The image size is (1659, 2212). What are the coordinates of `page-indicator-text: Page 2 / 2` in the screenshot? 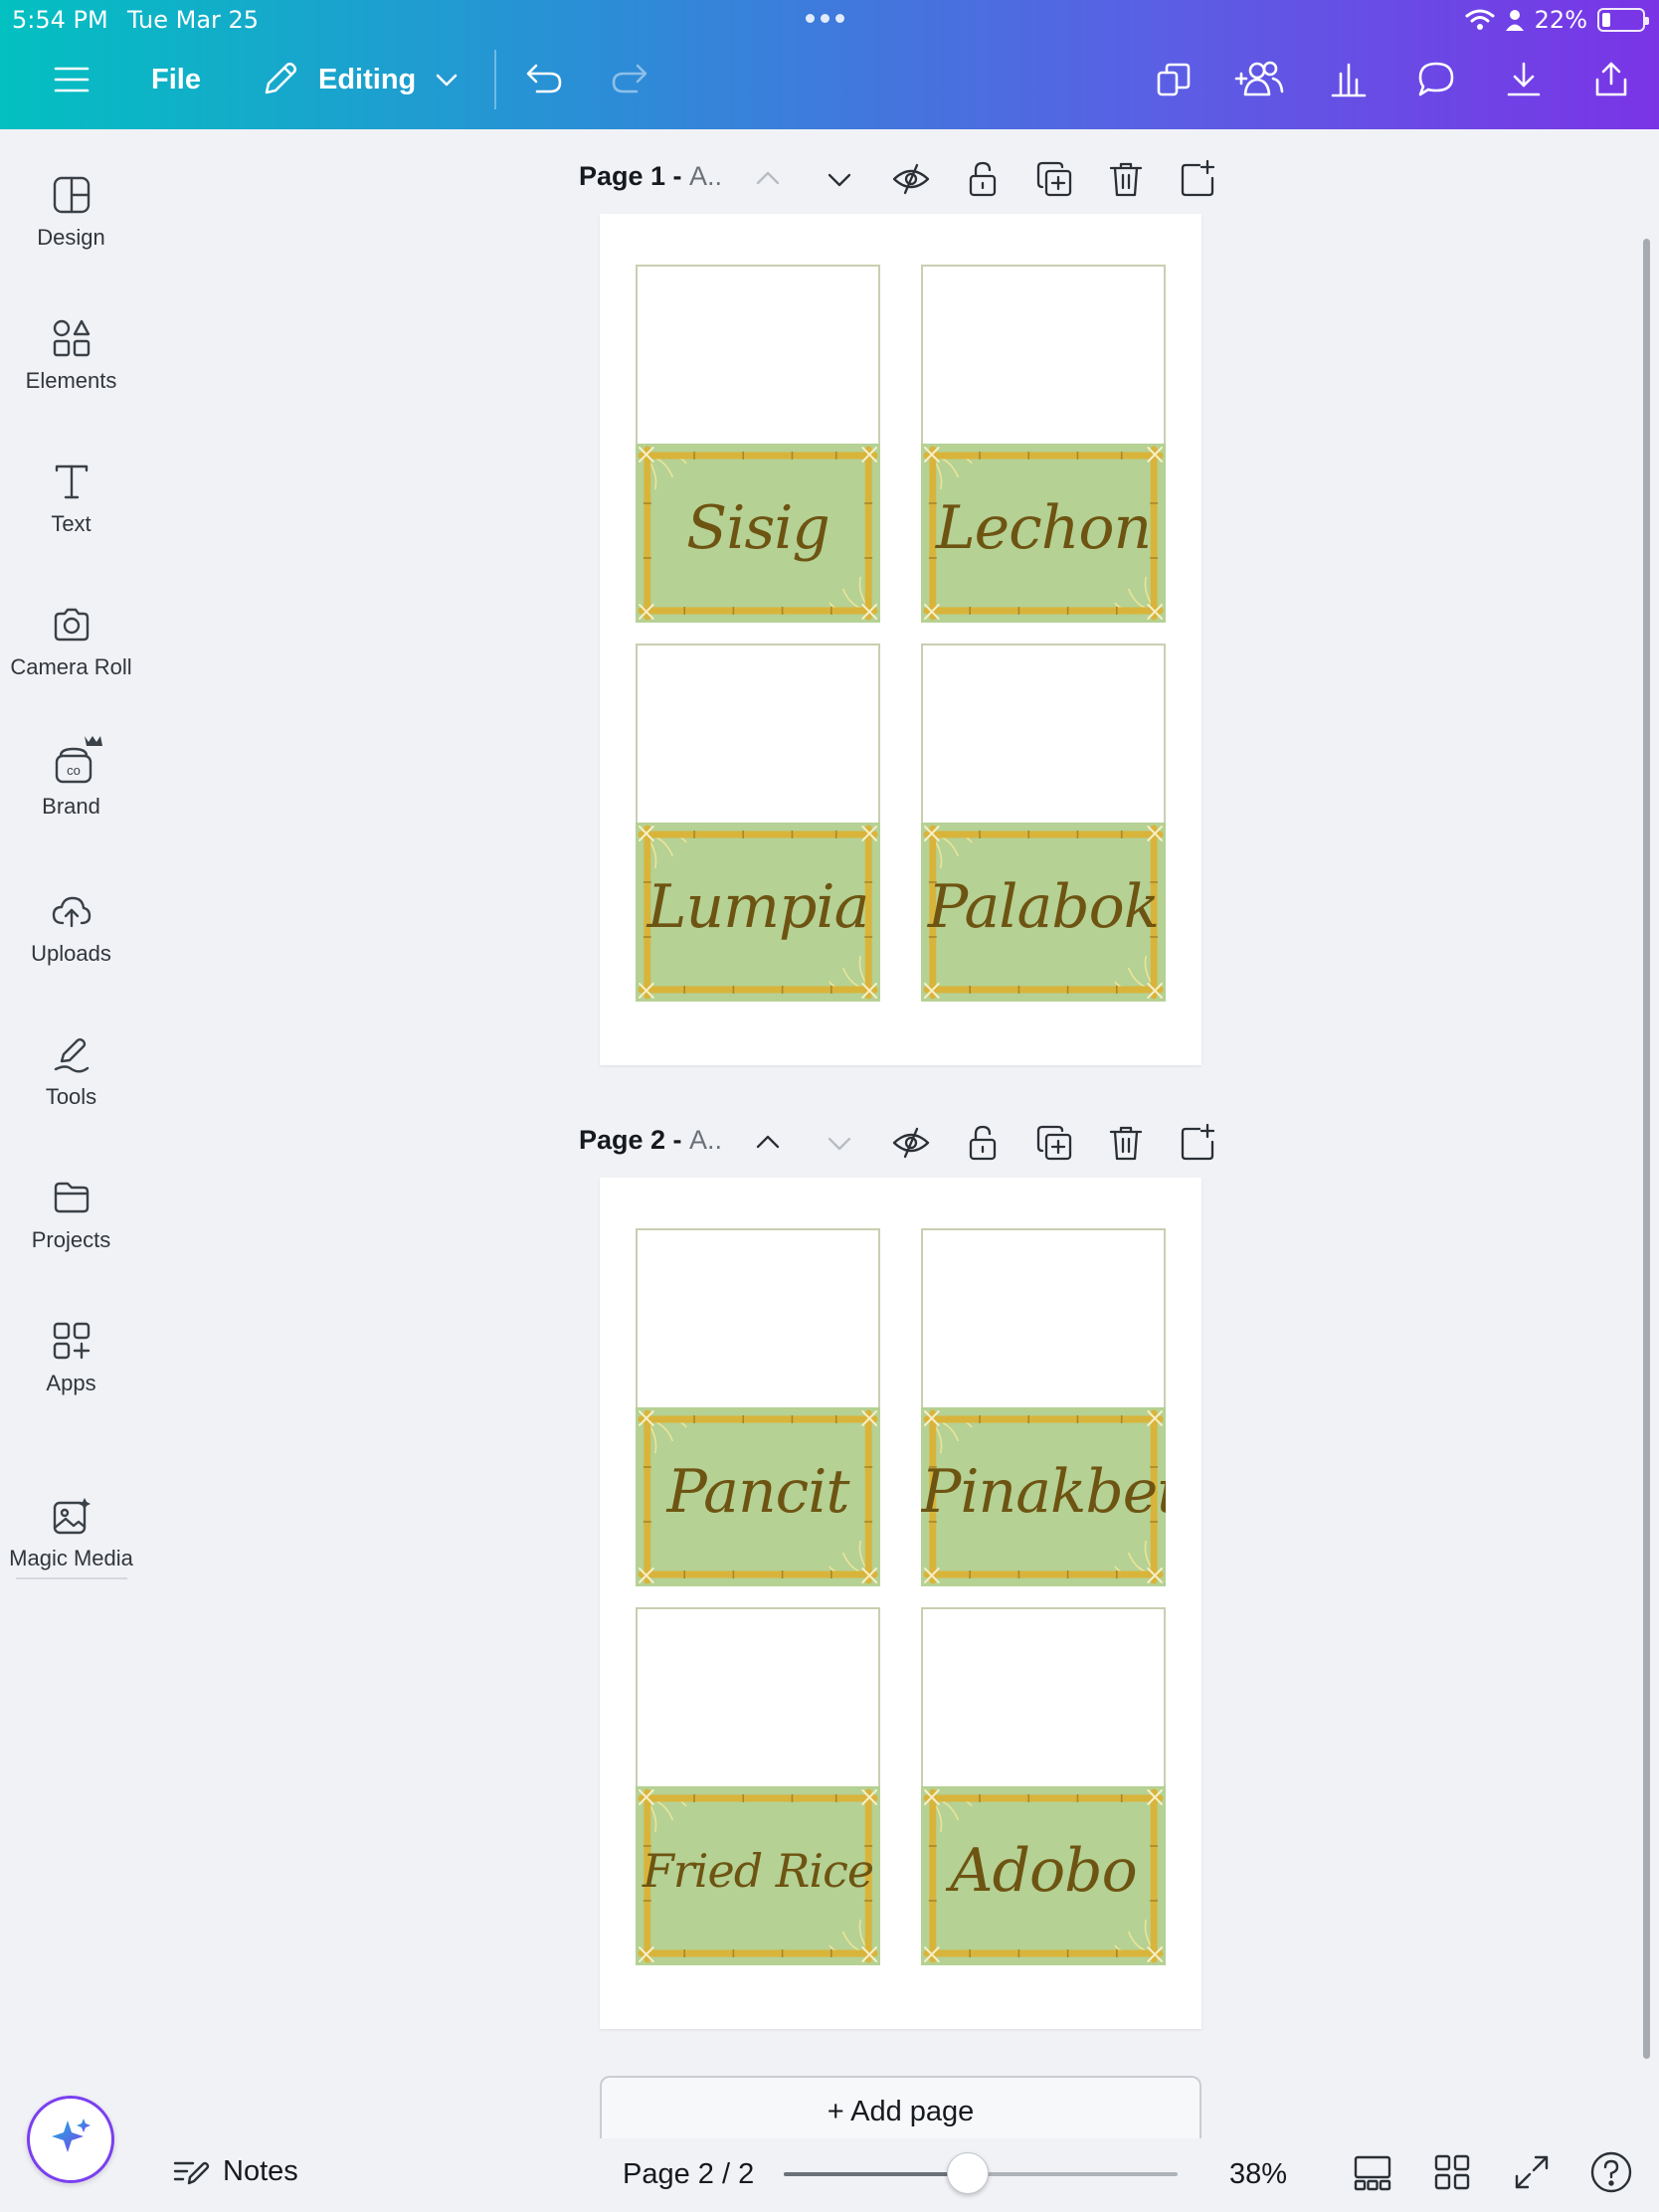 It's located at (689, 2174).